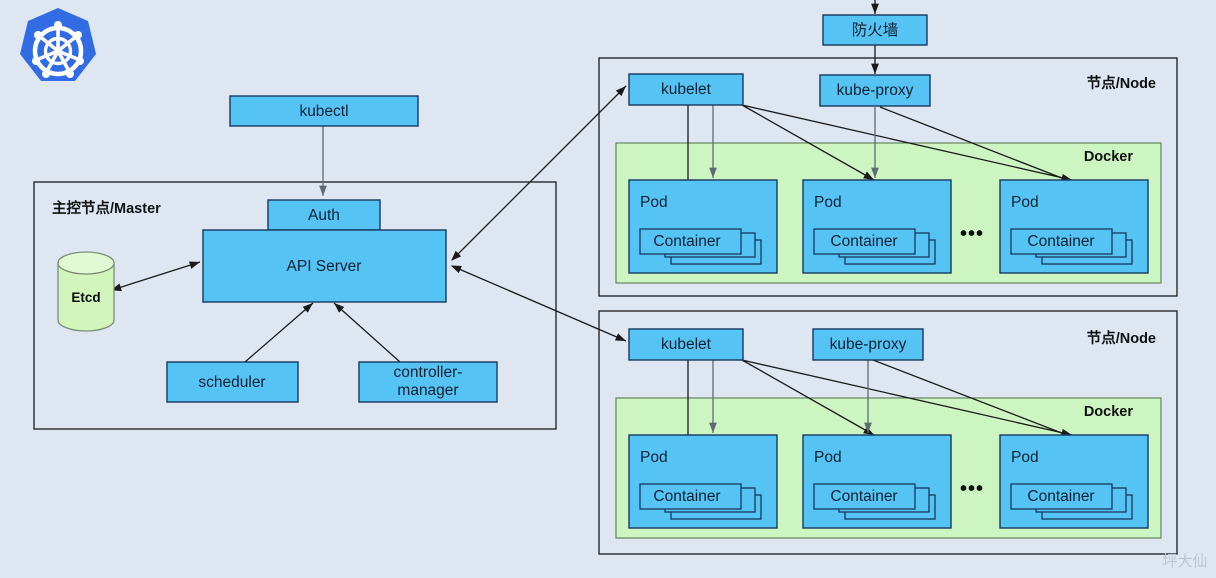  I want to click on container-label-2-2: Container, so click(863, 496).